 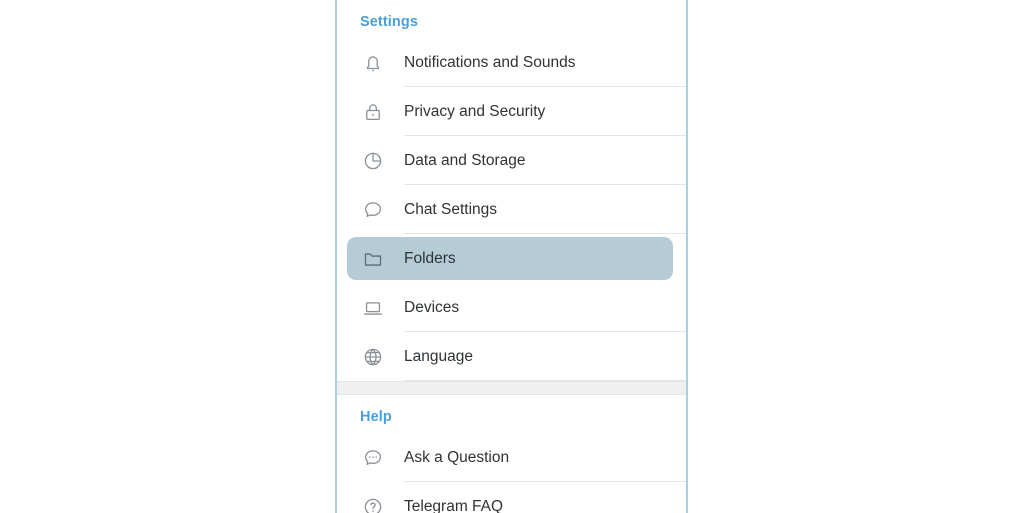 What do you see at coordinates (373, 502) in the screenshot?
I see `question-circle-icon` at bounding box center [373, 502].